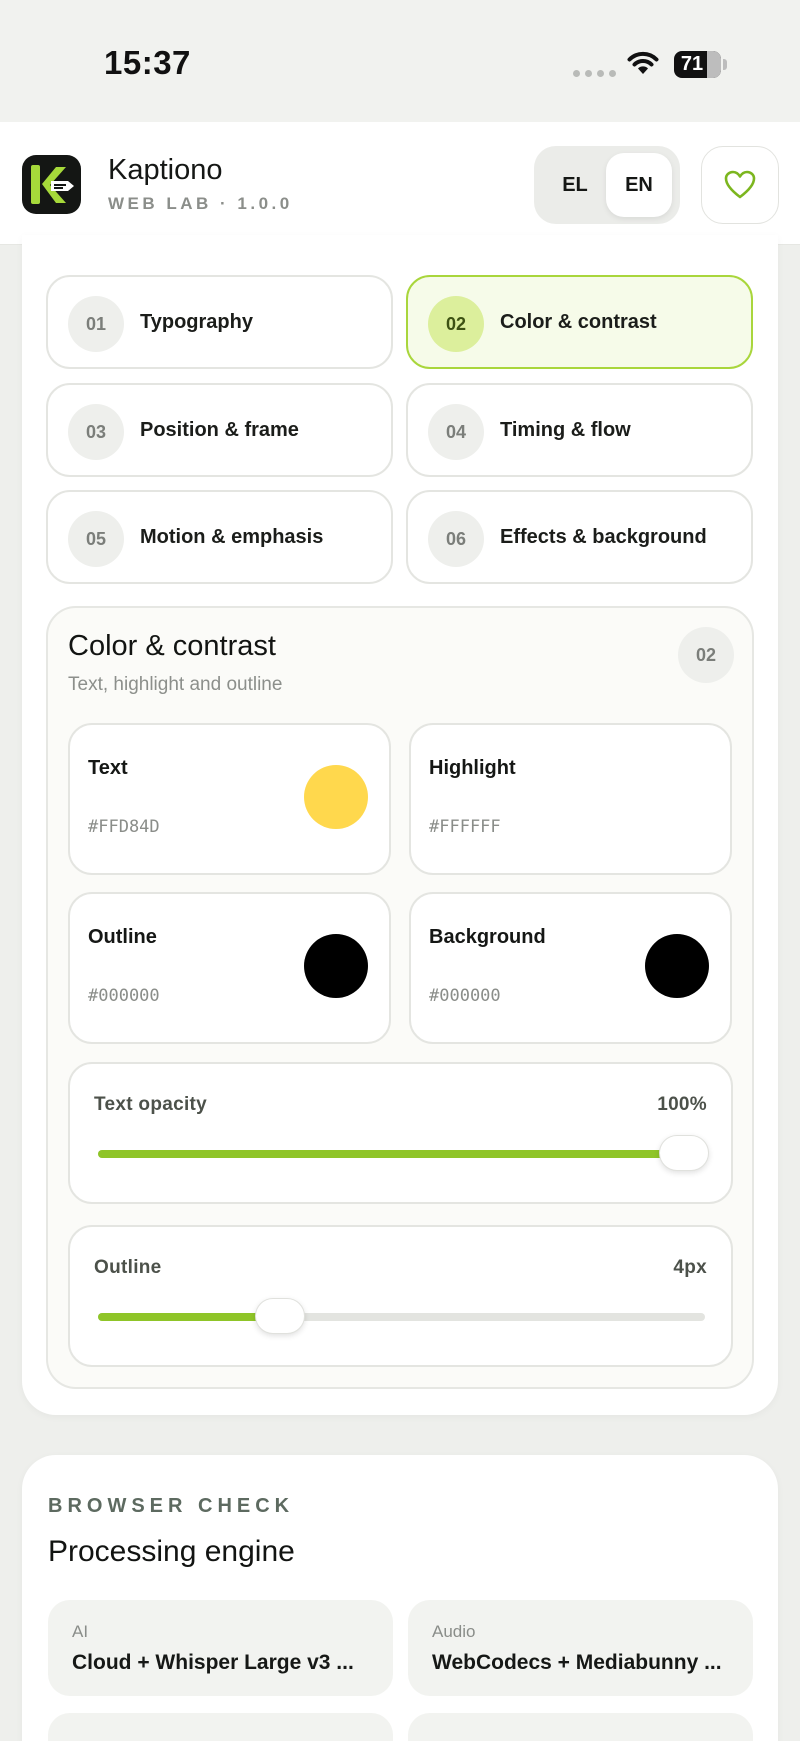 The height and width of the screenshot is (1741, 800). Describe the element at coordinates (570, 968) in the screenshot. I see `background-color-picker: Background #000000` at that location.